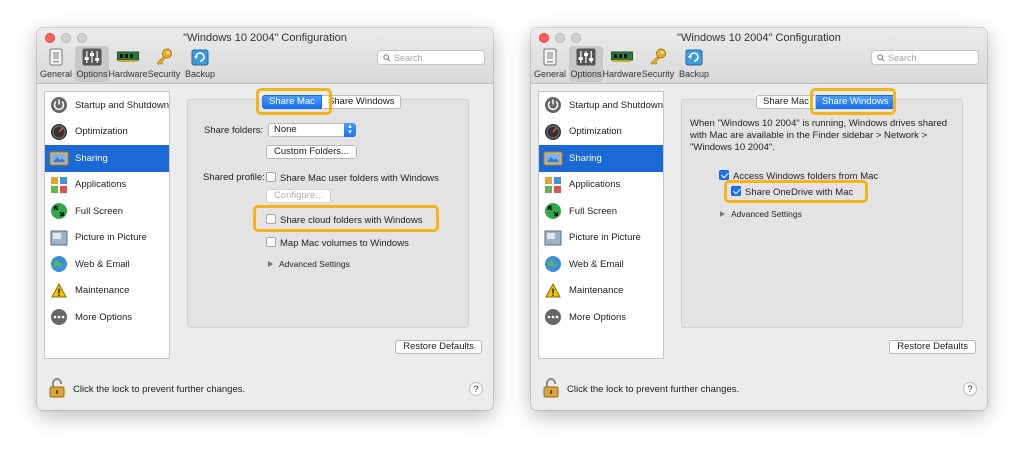  What do you see at coordinates (271, 177) in the screenshot?
I see `share-user-folders-checkbox` at bounding box center [271, 177].